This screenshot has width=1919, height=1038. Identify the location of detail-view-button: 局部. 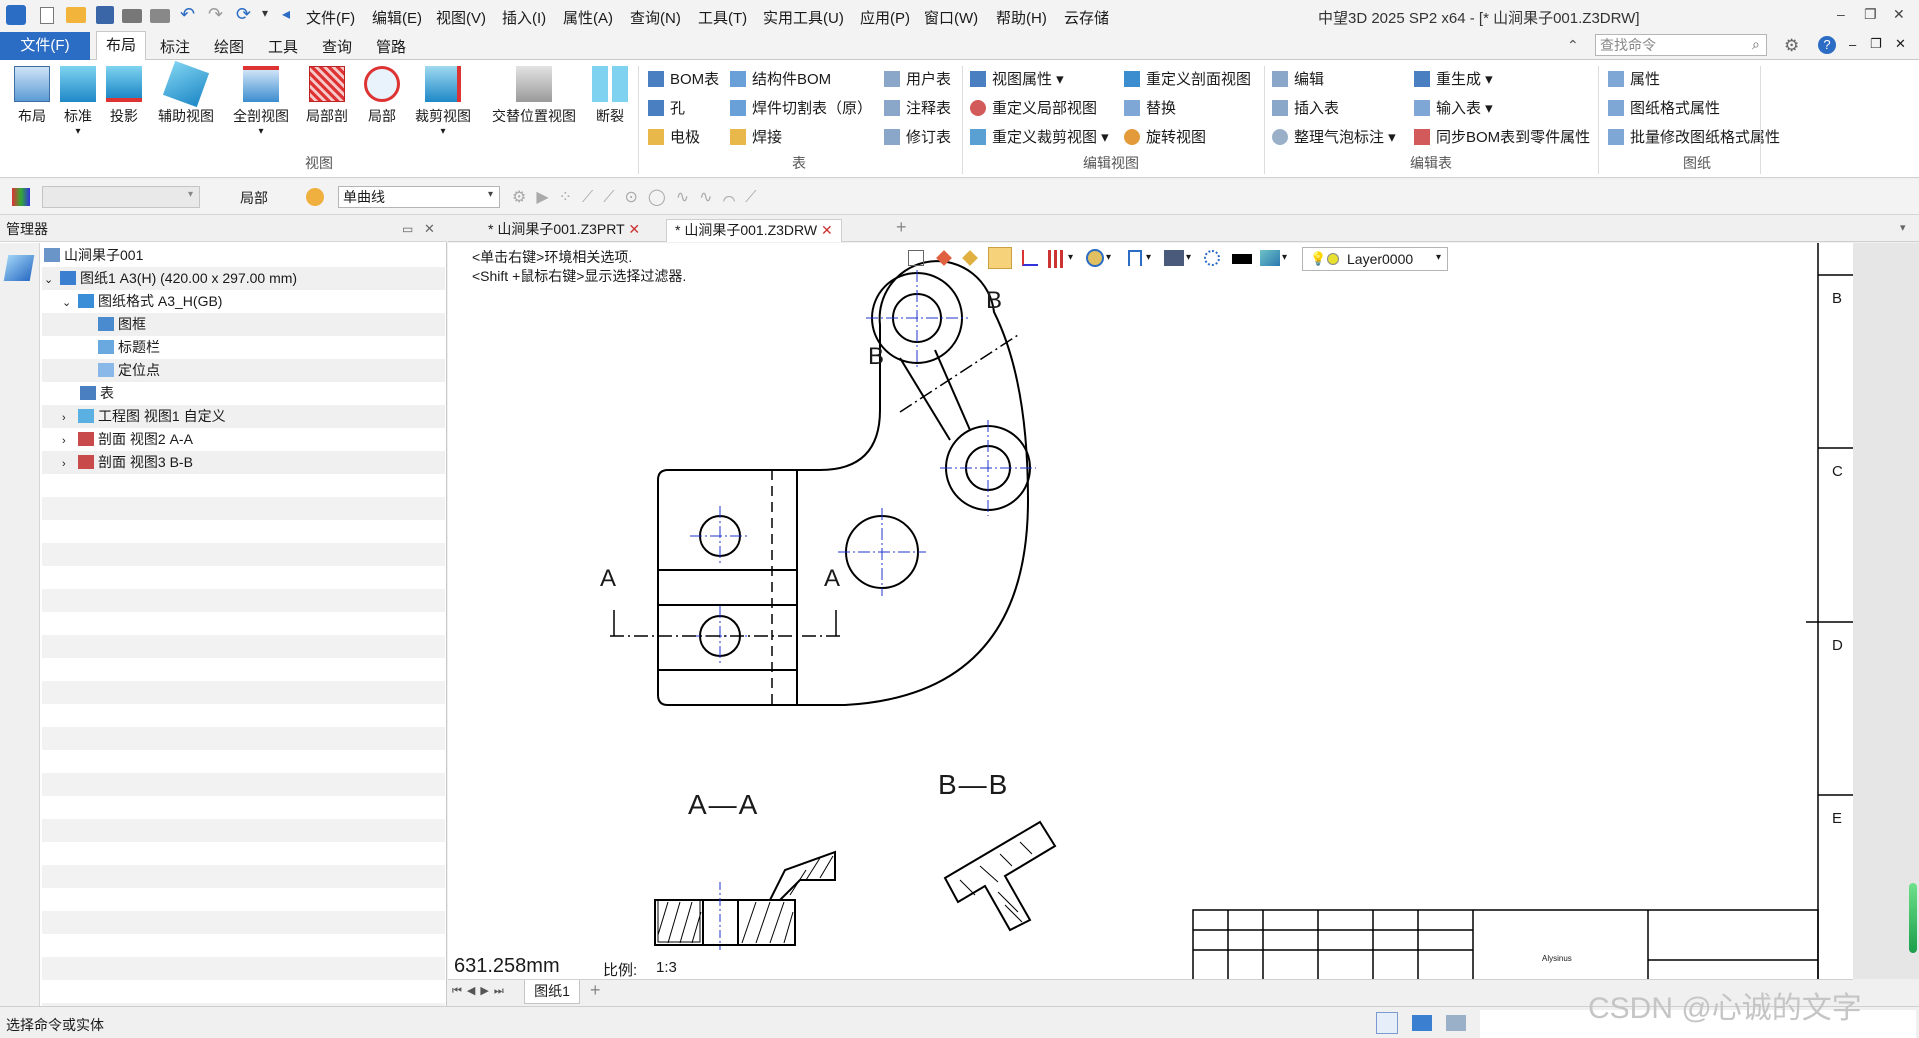
(382, 96).